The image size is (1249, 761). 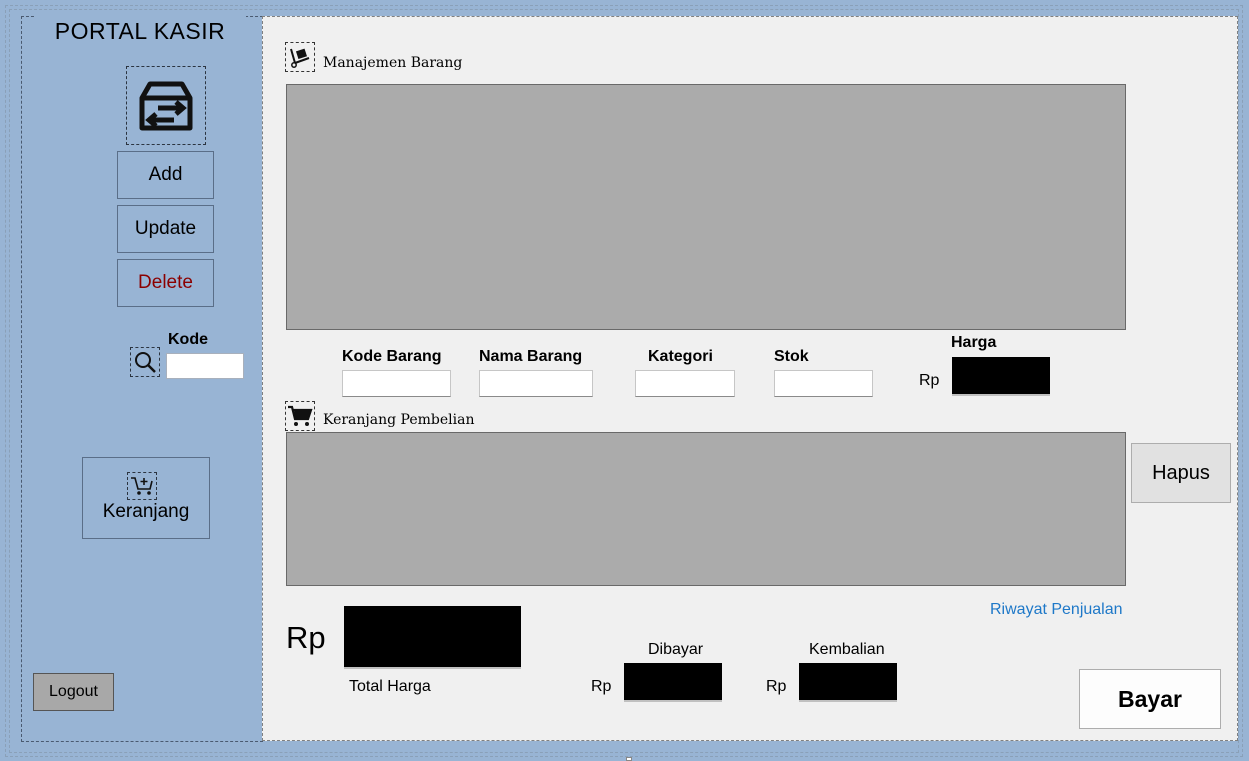 I want to click on stok-input, so click(x=823, y=383).